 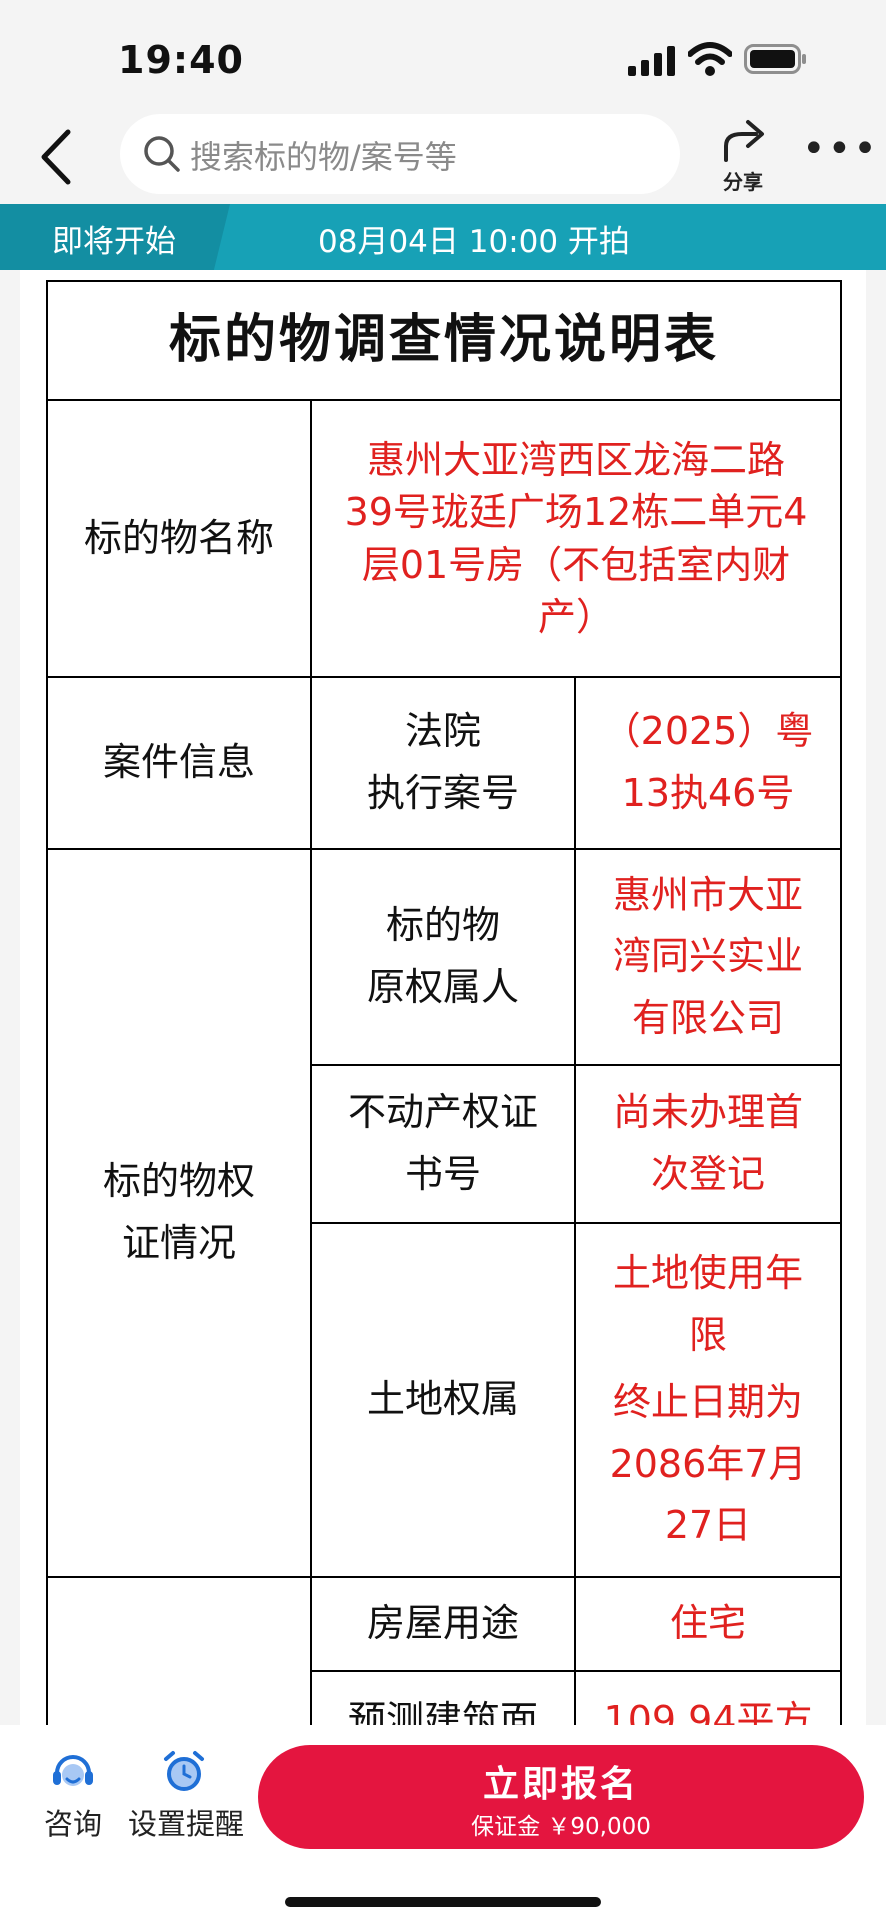 What do you see at coordinates (323, 157) in the screenshot?
I see `search-placeholder: 搜索标的物/案号等` at bounding box center [323, 157].